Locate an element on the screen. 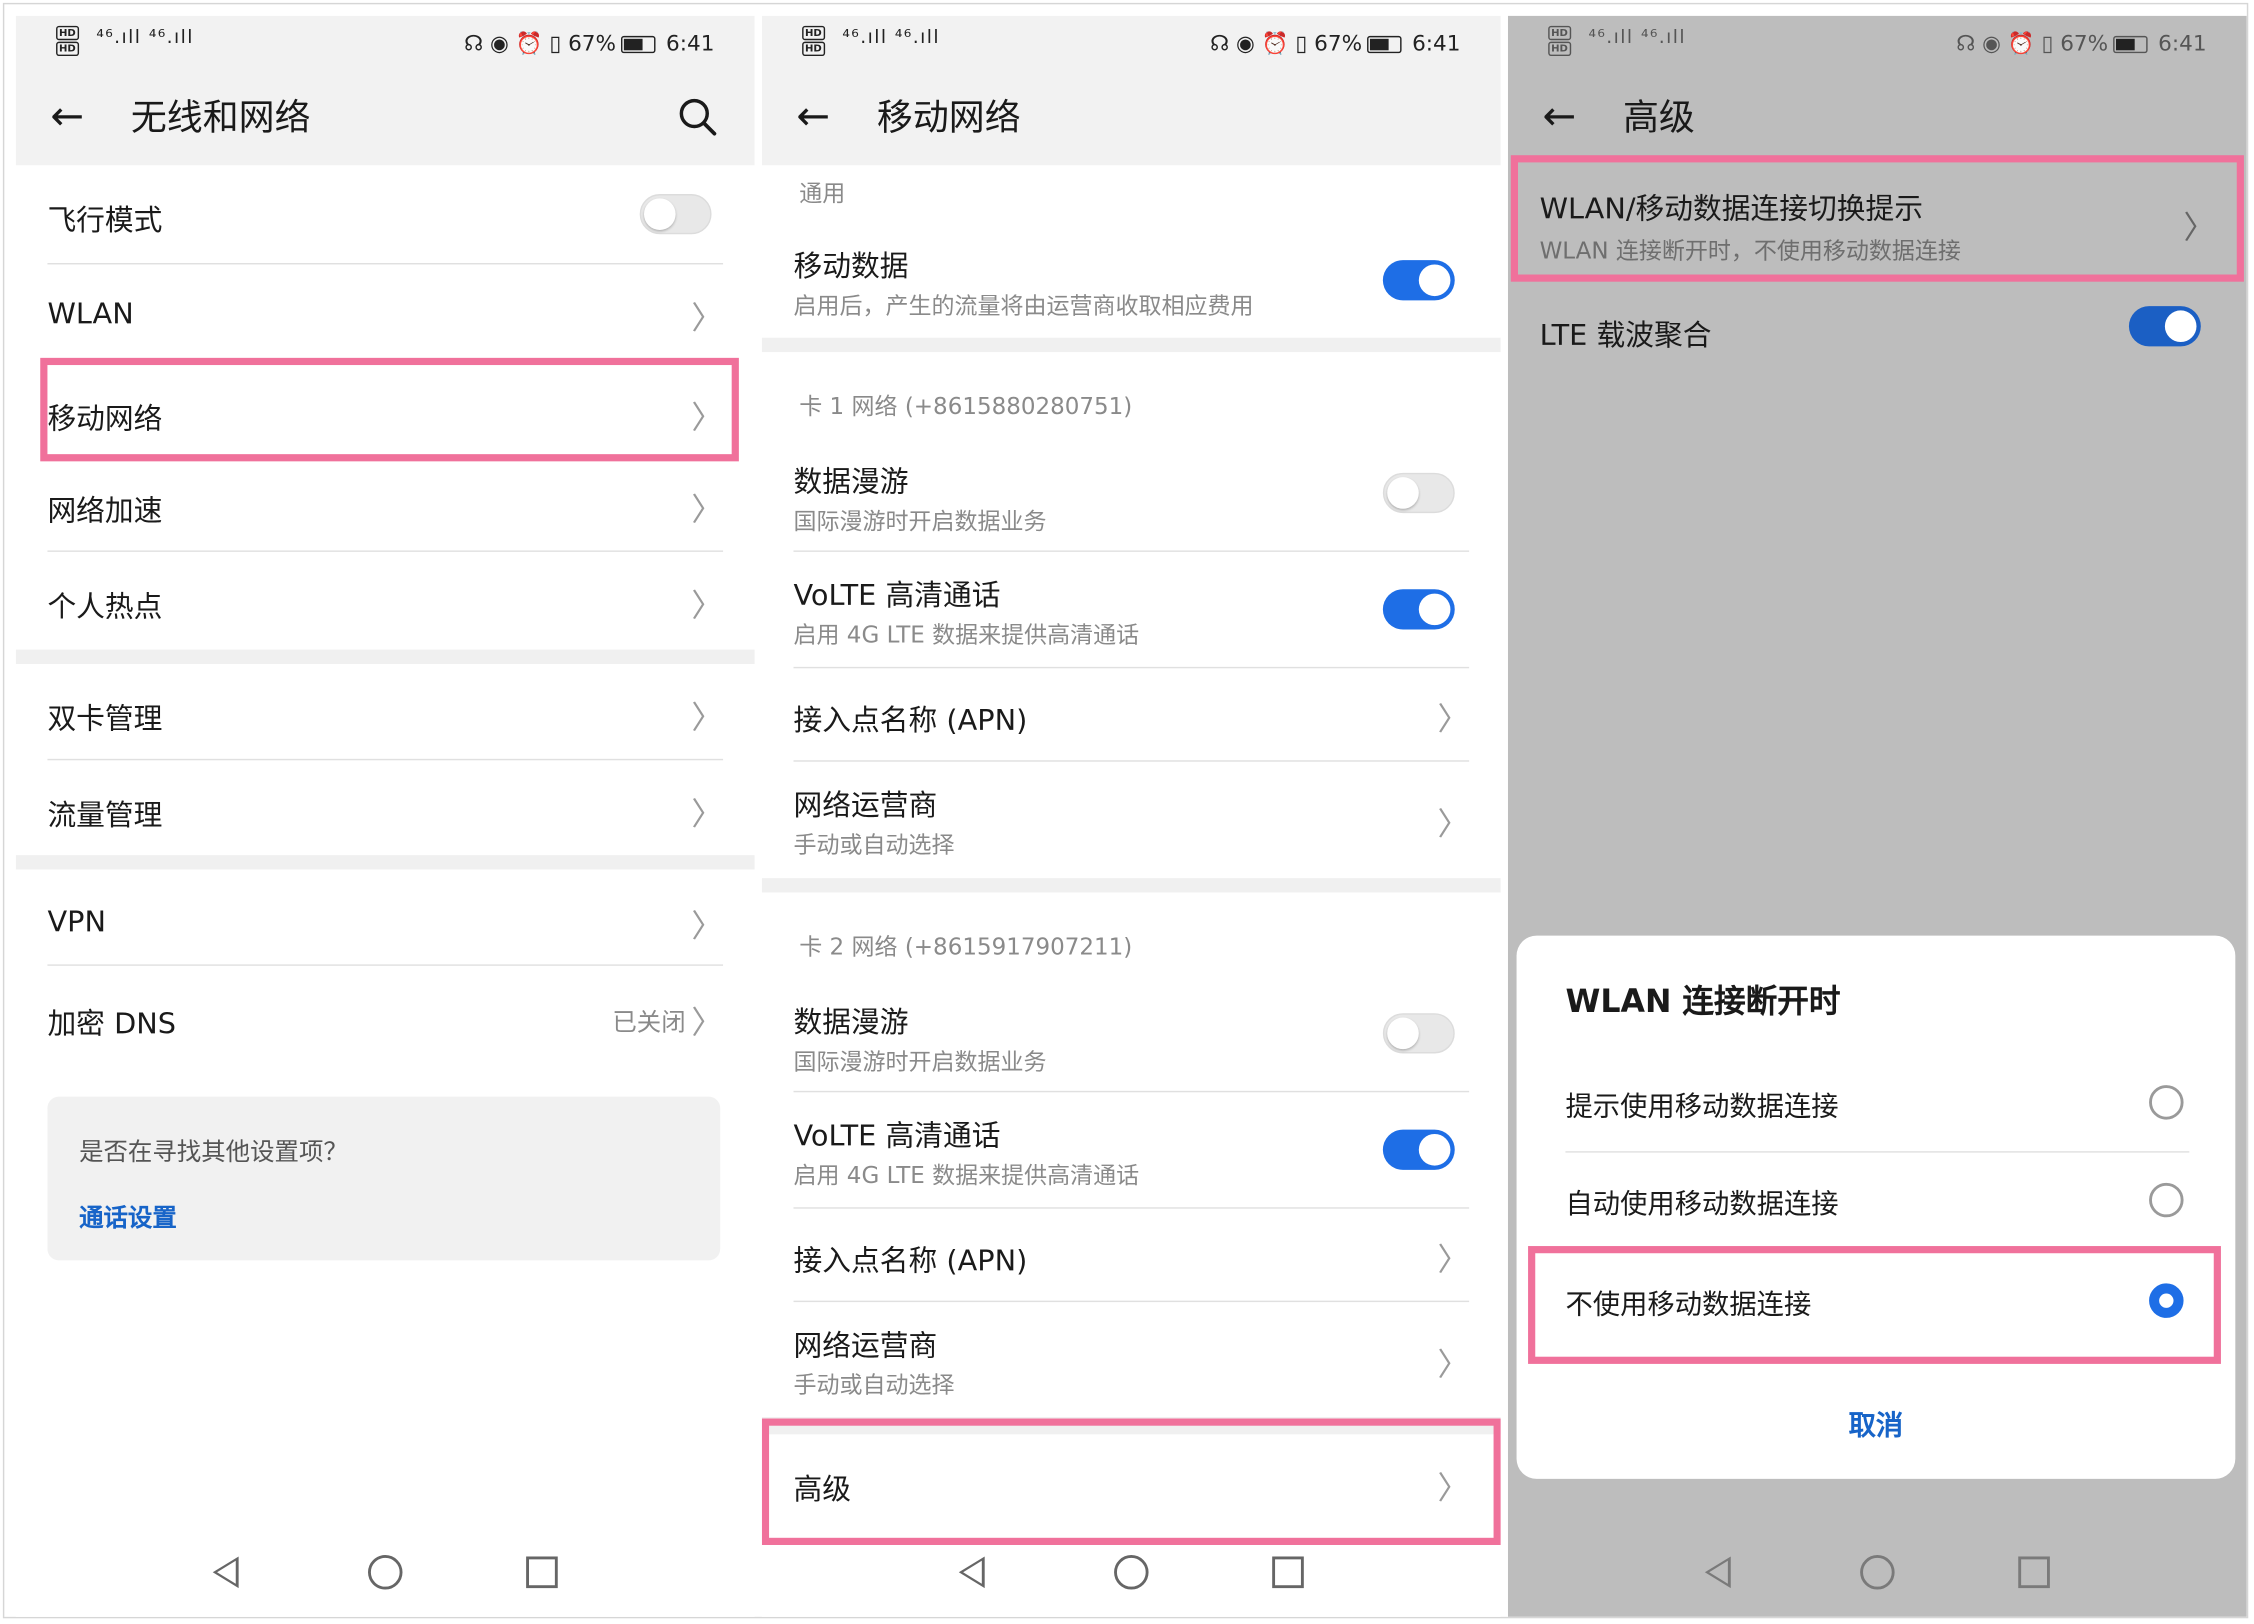 The height and width of the screenshot is (1624, 2254). radio-button-selected is located at coordinates (2166, 1300).